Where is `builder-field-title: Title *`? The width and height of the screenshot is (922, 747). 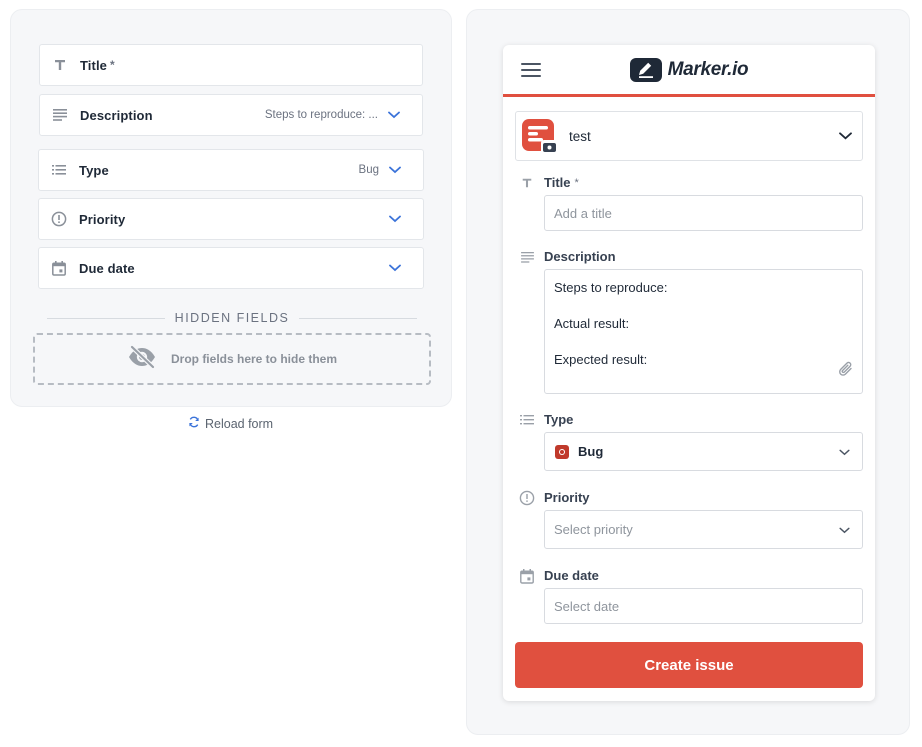 builder-field-title: Title * is located at coordinates (231, 65).